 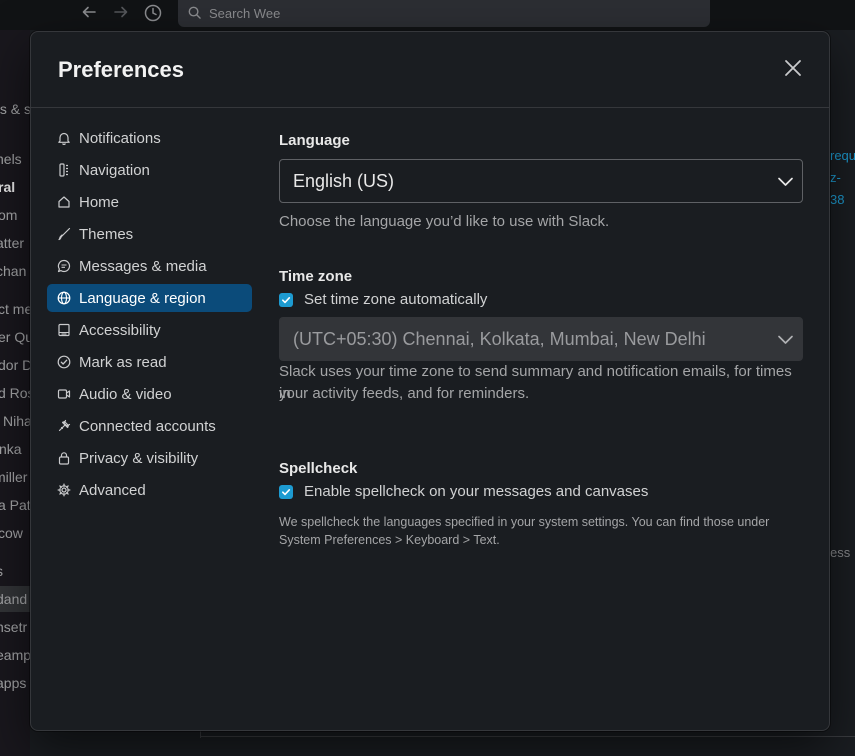 I want to click on spellcheck-section-title: Spellcheck, so click(x=318, y=468).